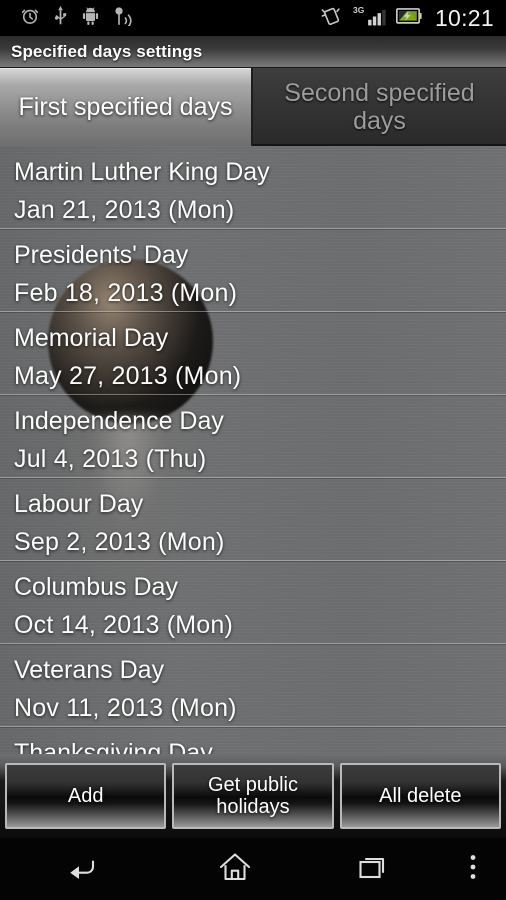  What do you see at coordinates (253, 740) in the screenshot?
I see `list-item: Thanksgiving Day` at bounding box center [253, 740].